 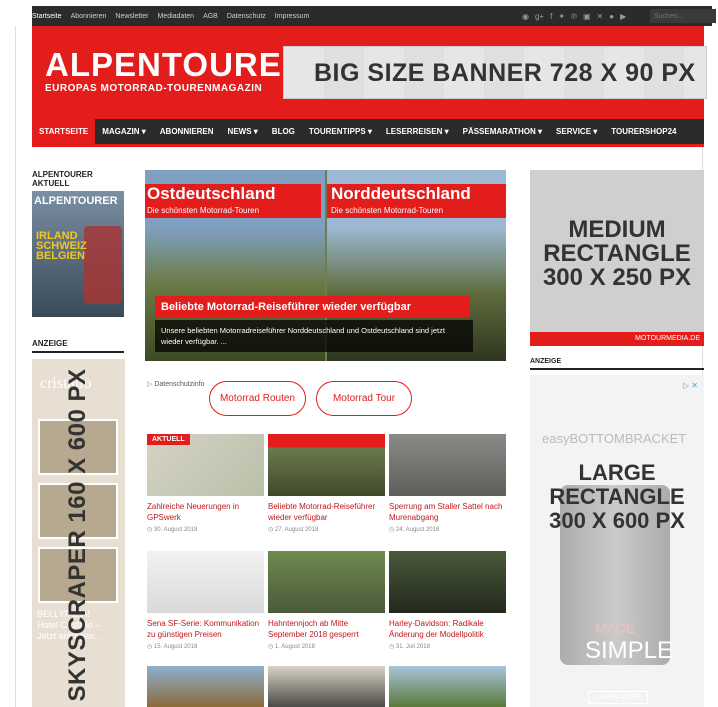 I want to click on info-icon: ▷, so click(x=150, y=384).